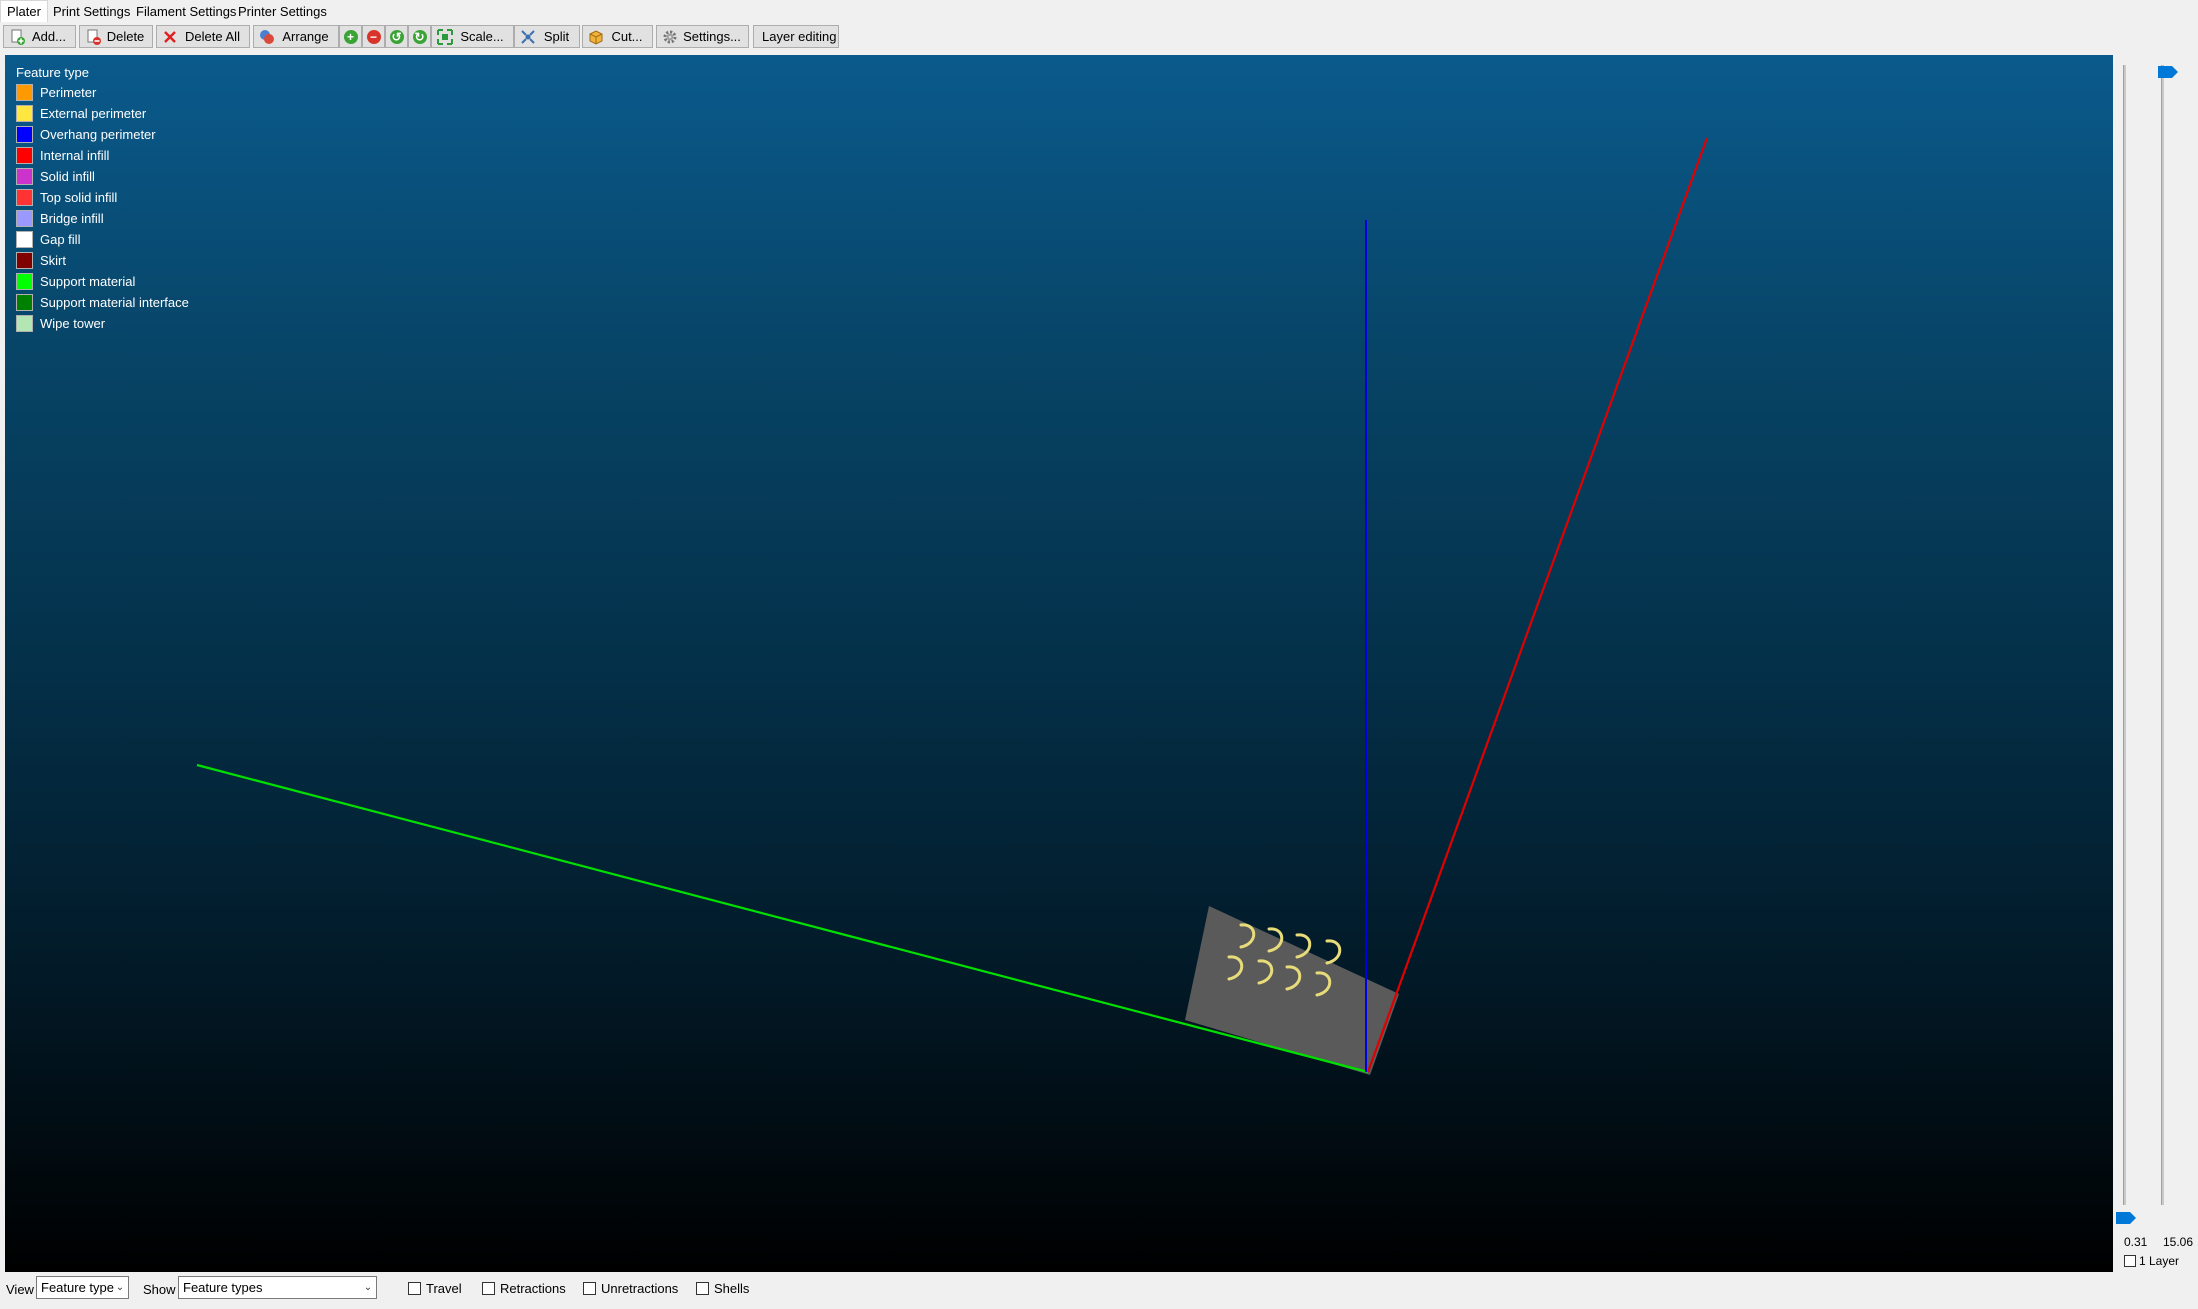  I want to click on one-layer-checkbox: 1 Layer, so click(2151, 1261).